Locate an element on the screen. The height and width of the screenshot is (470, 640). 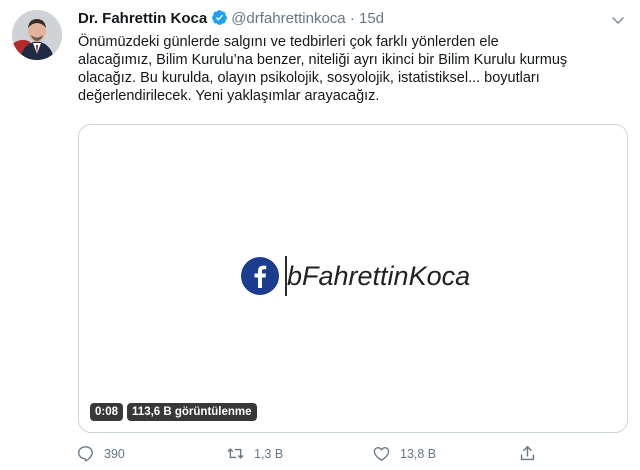
reply-count: 390 is located at coordinates (114, 453).